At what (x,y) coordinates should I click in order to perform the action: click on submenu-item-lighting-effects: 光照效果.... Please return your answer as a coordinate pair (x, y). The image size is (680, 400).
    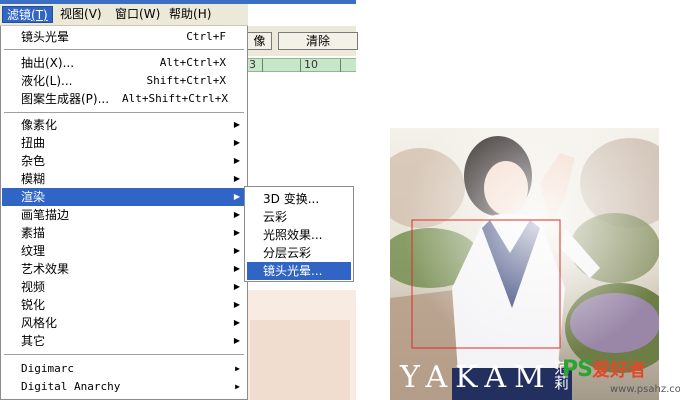
    Looking at the image, I should click on (299, 235).